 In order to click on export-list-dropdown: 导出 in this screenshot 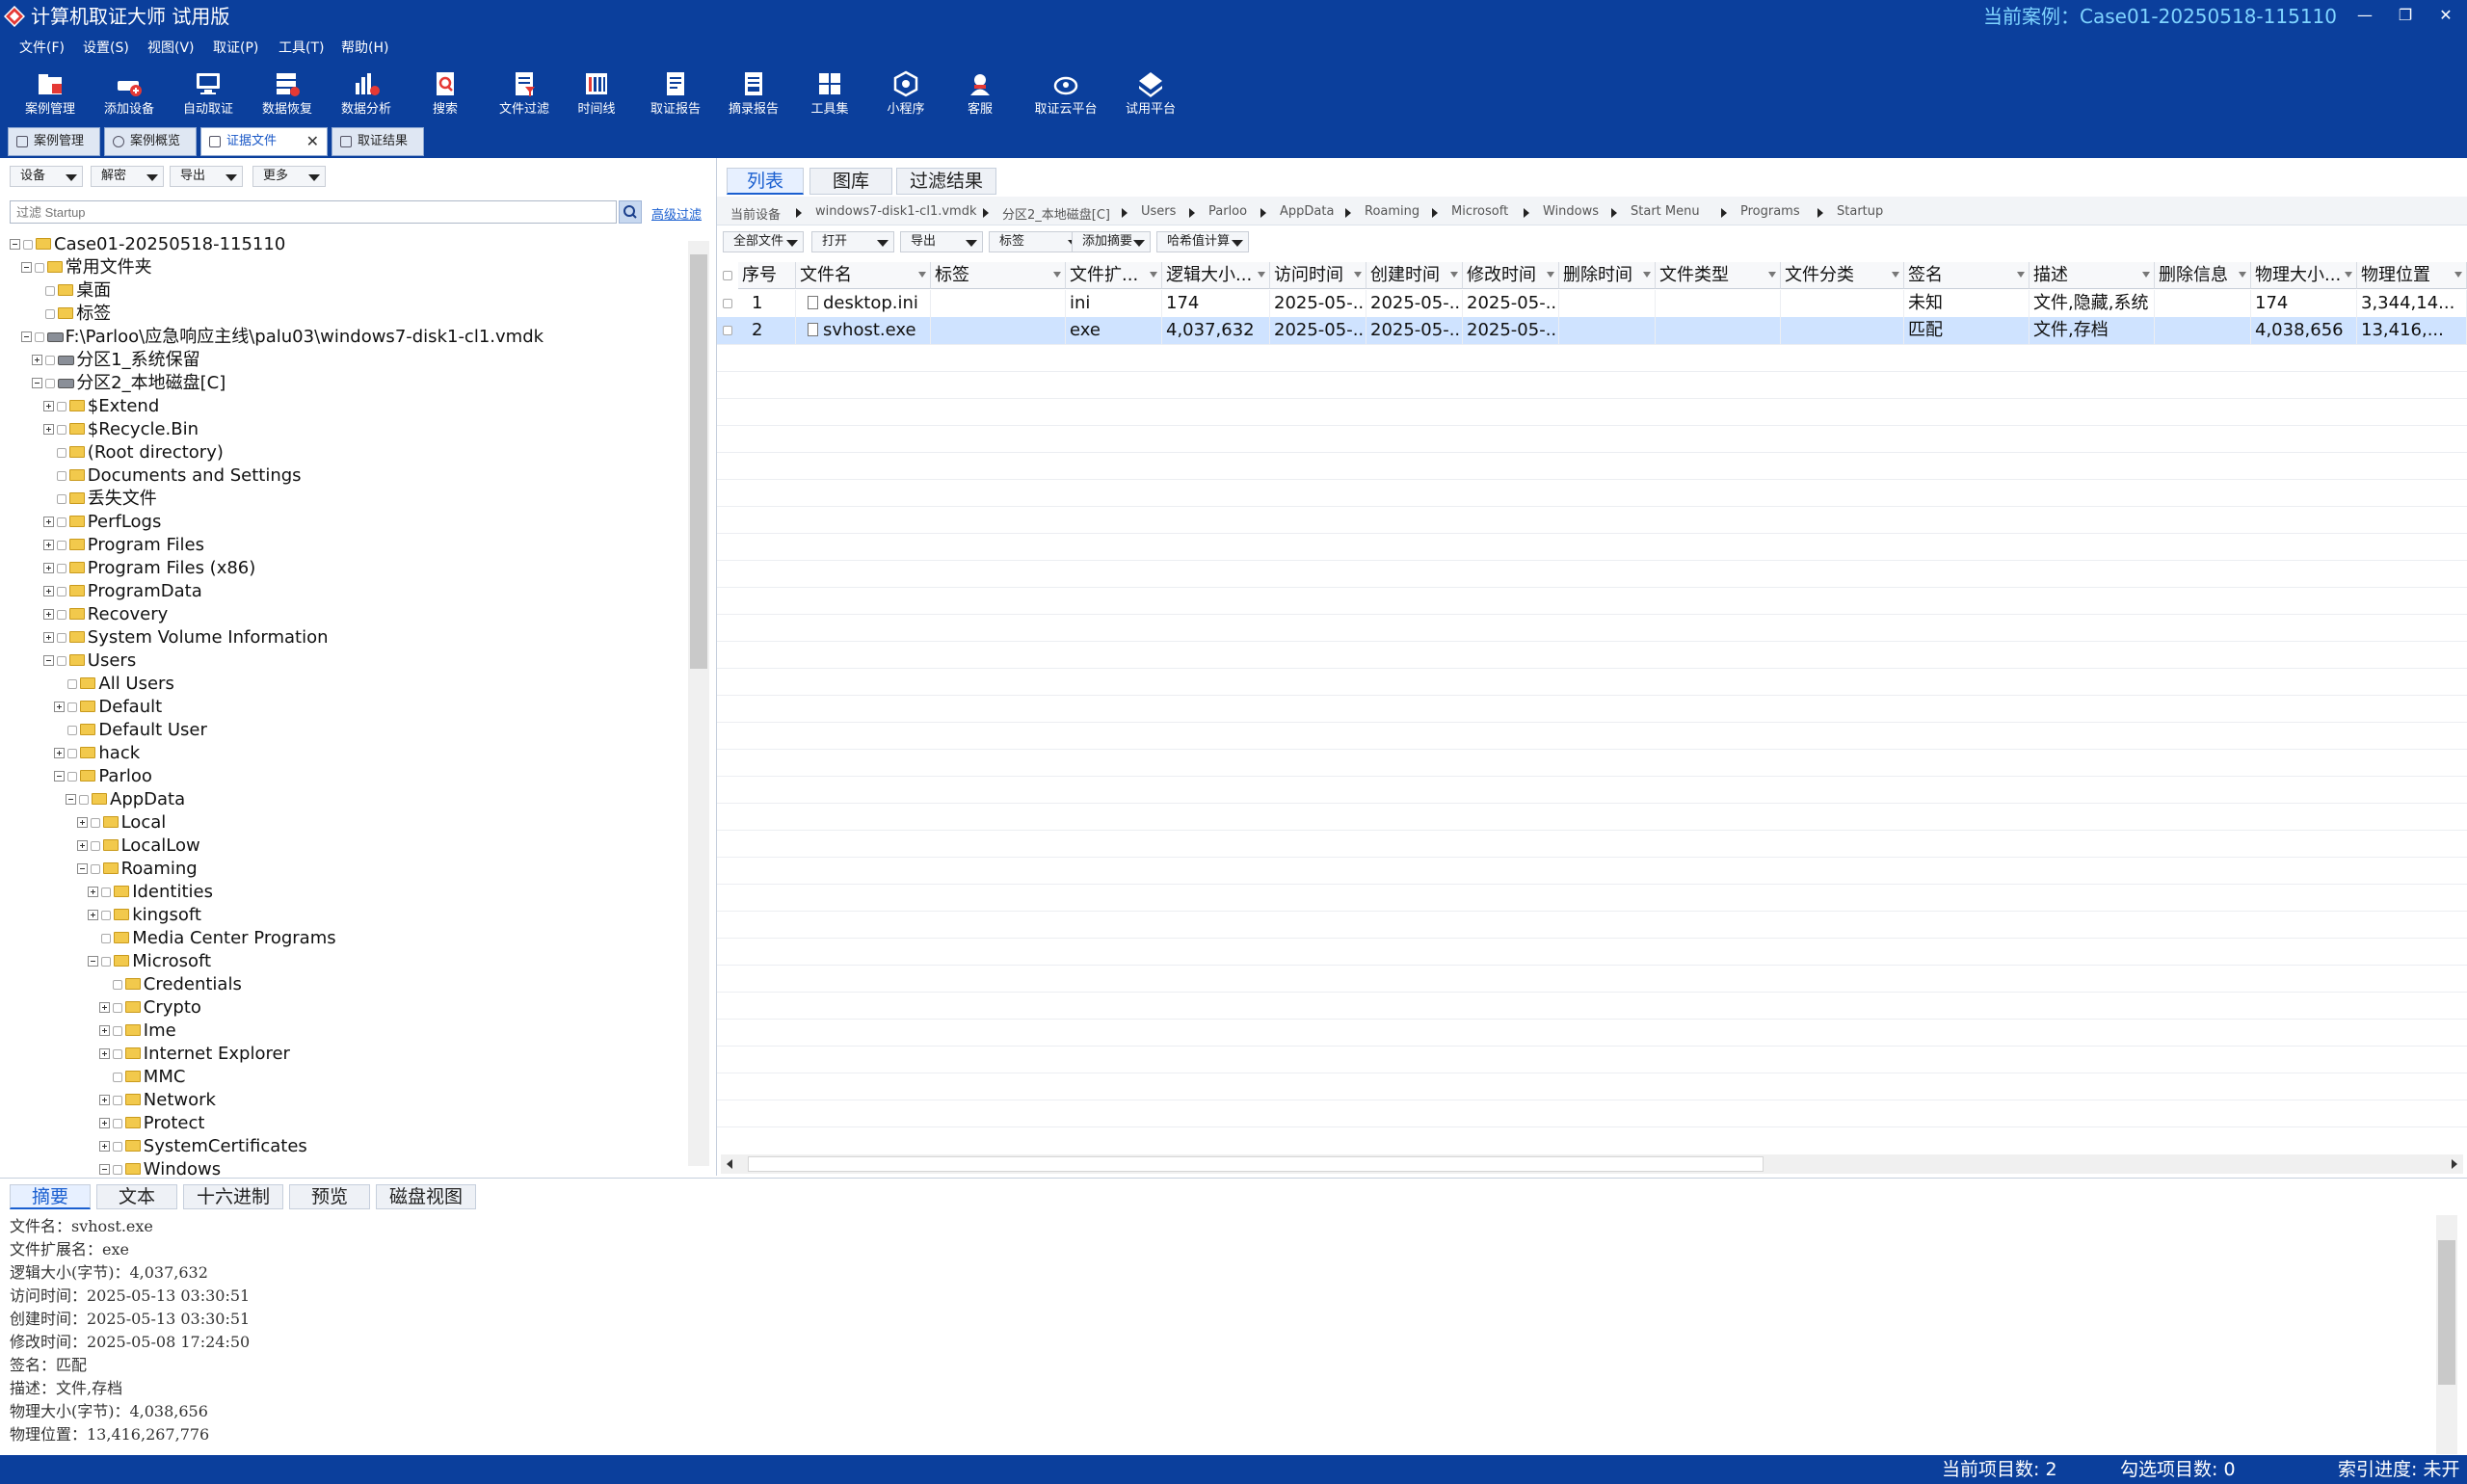, I will do `click(941, 241)`.